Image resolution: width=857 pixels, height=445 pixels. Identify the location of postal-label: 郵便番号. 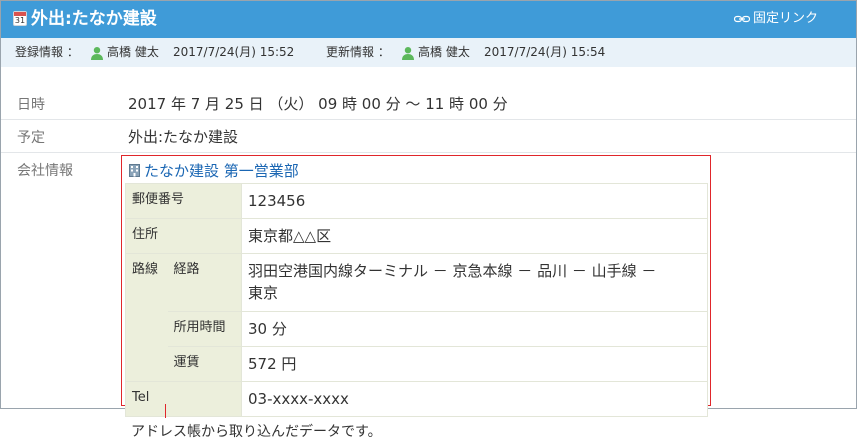
(183, 201).